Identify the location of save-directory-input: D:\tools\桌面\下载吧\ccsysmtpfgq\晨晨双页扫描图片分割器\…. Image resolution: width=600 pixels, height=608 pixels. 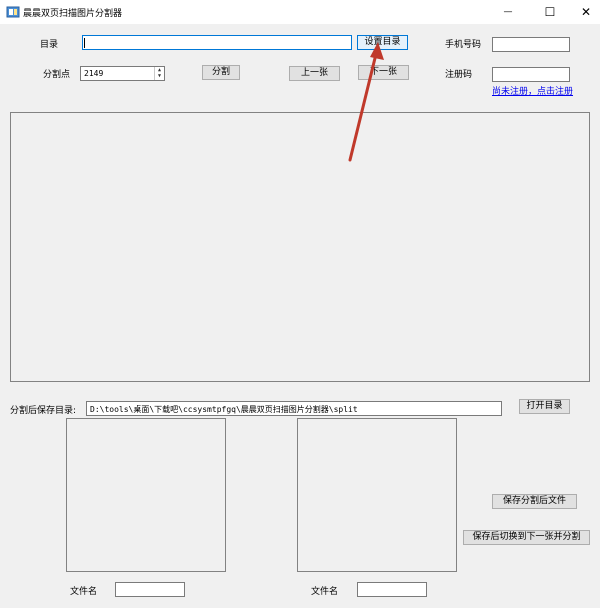
(294, 408).